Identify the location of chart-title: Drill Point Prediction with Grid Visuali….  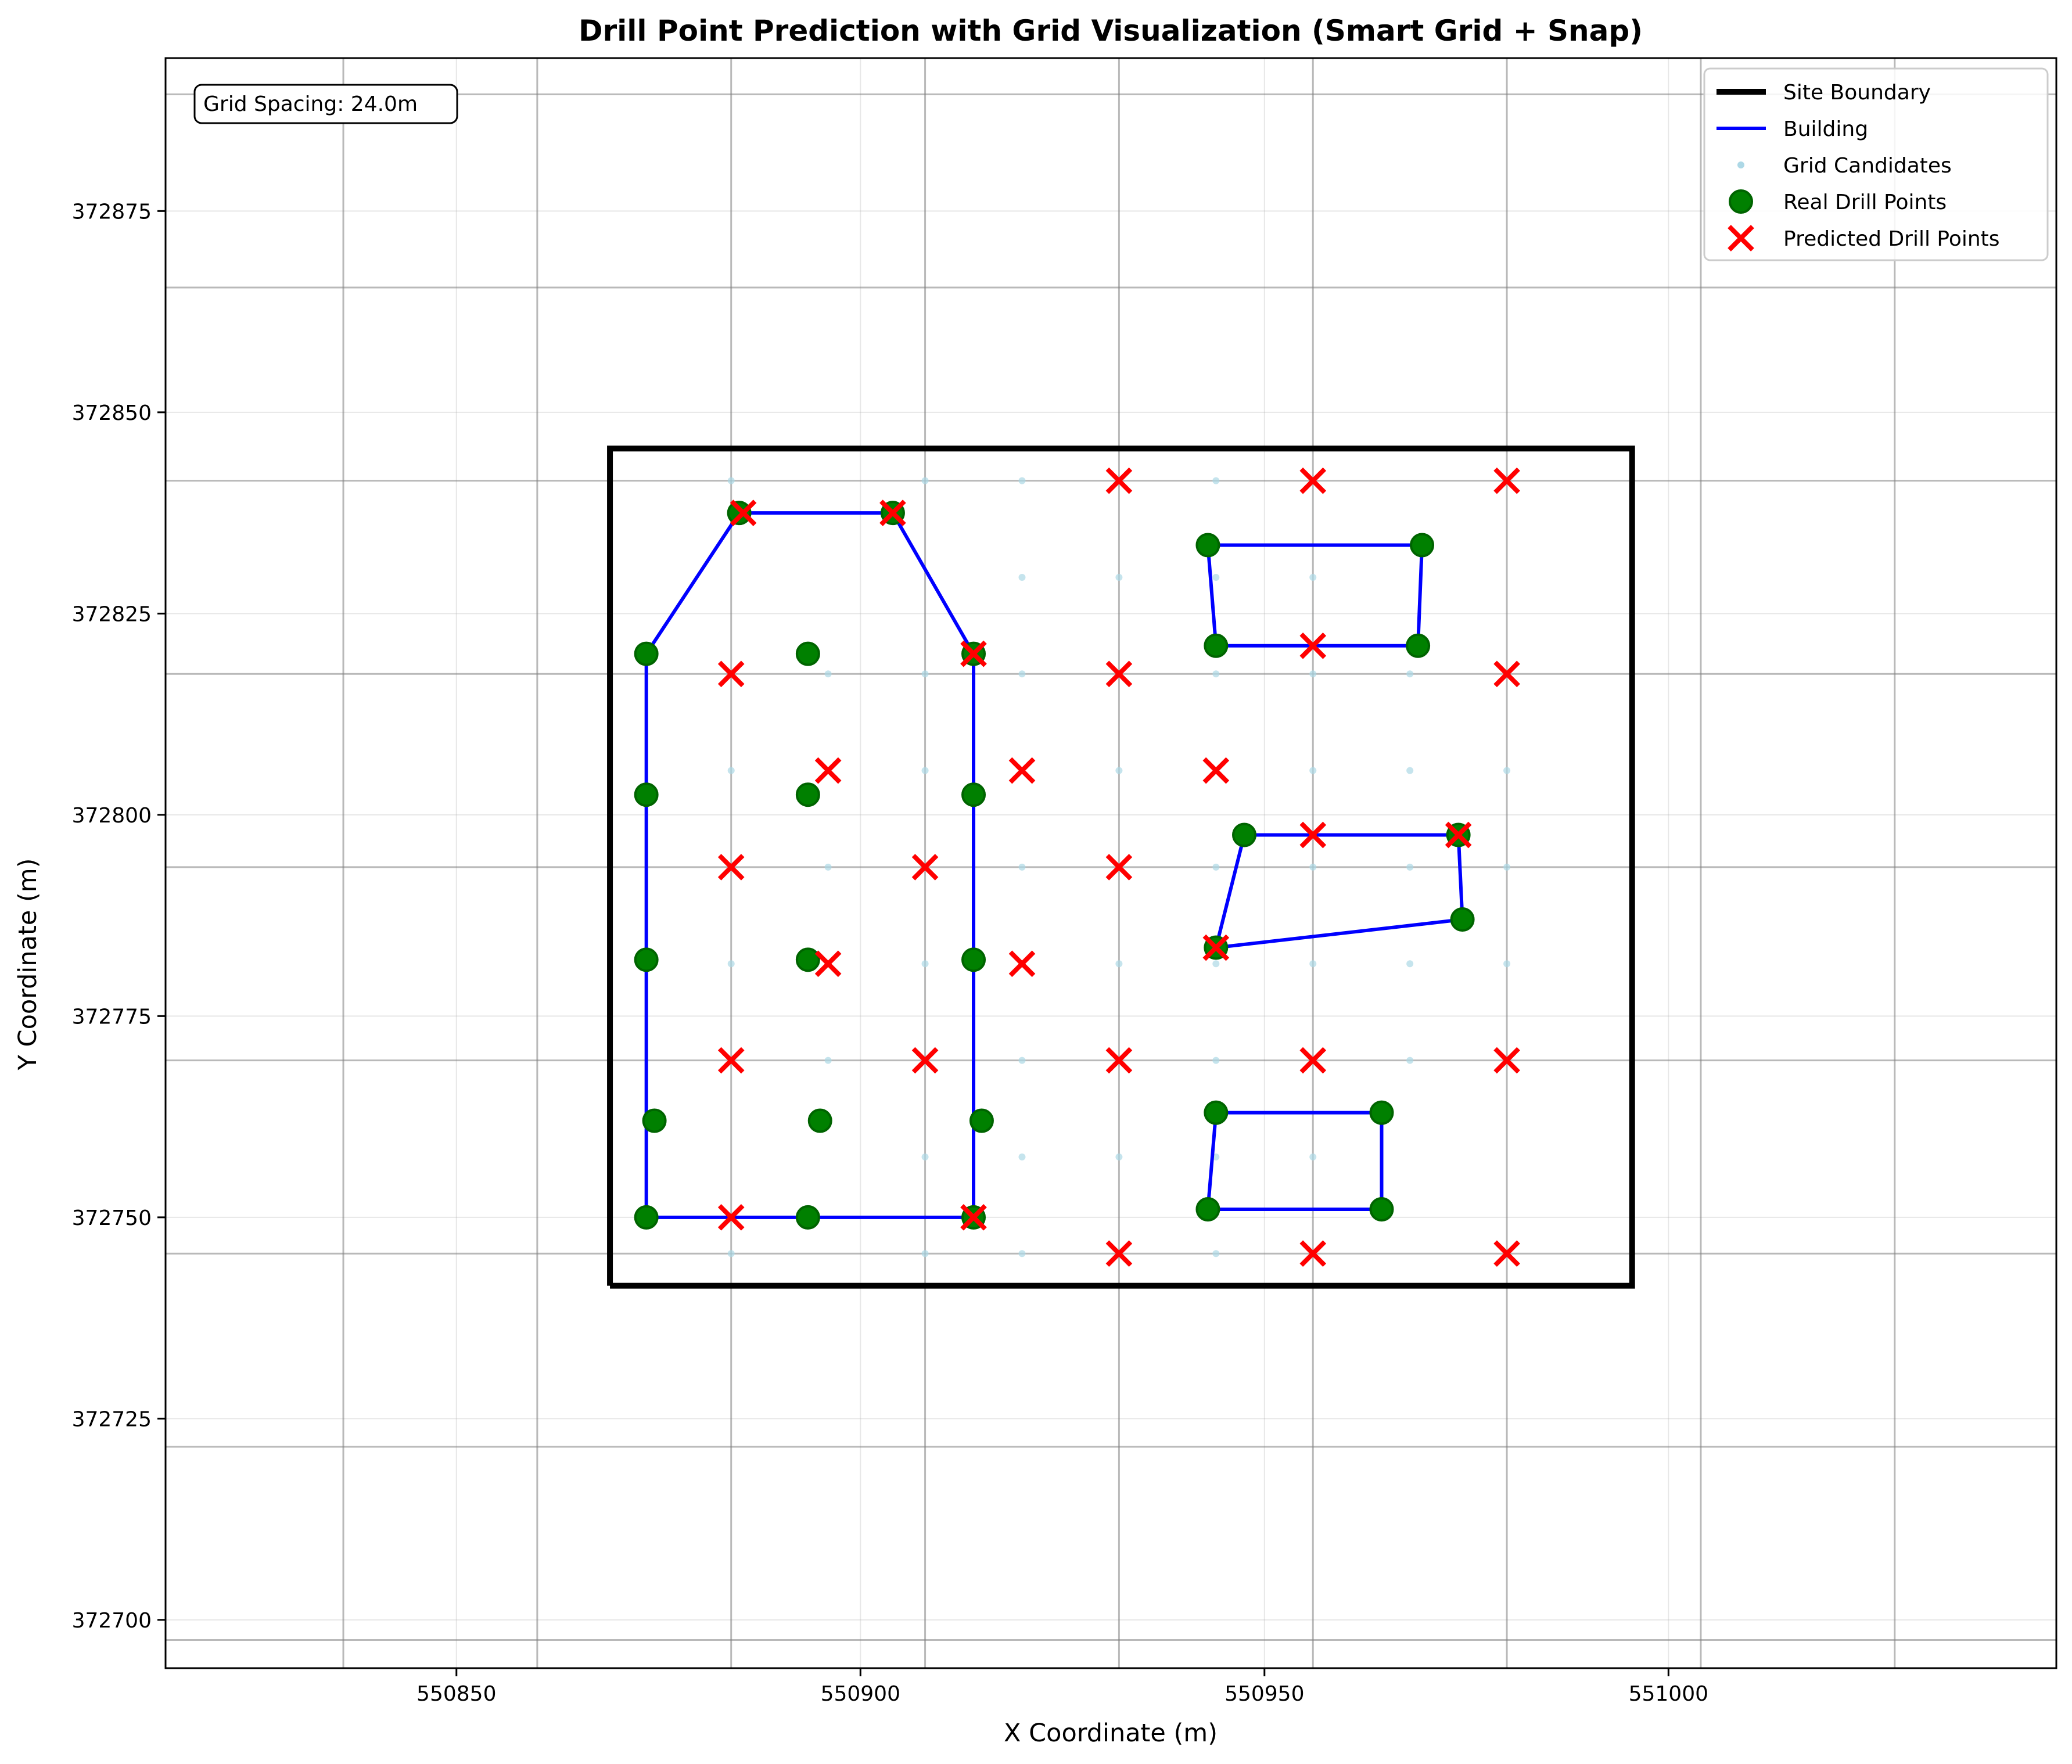
(1111, 31).